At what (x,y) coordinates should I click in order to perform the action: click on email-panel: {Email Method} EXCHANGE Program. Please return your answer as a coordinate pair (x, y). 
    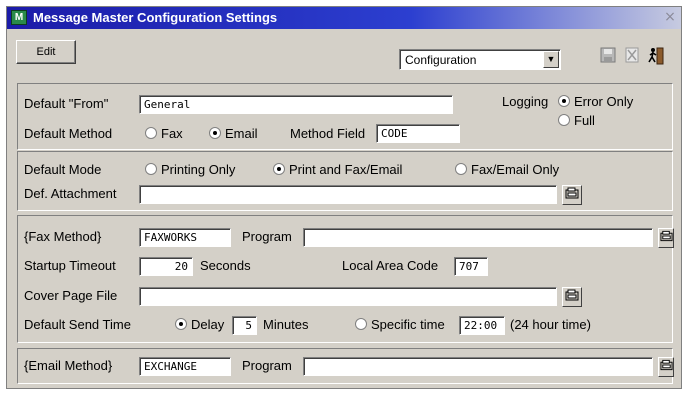
    Looking at the image, I should click on (345, 366).